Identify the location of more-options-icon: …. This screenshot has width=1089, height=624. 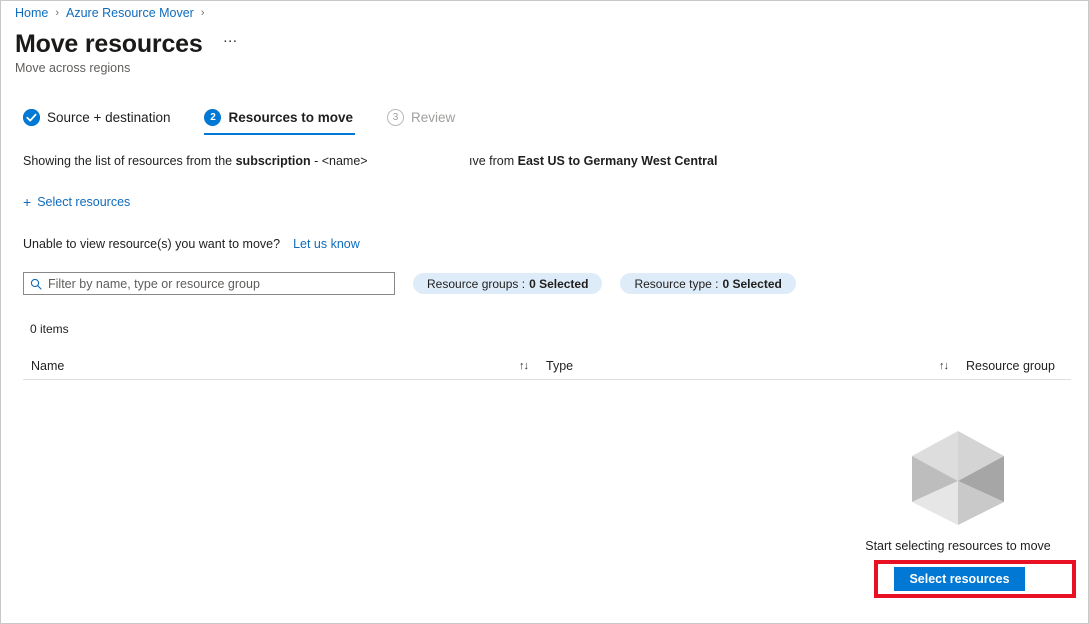
(231, 40).